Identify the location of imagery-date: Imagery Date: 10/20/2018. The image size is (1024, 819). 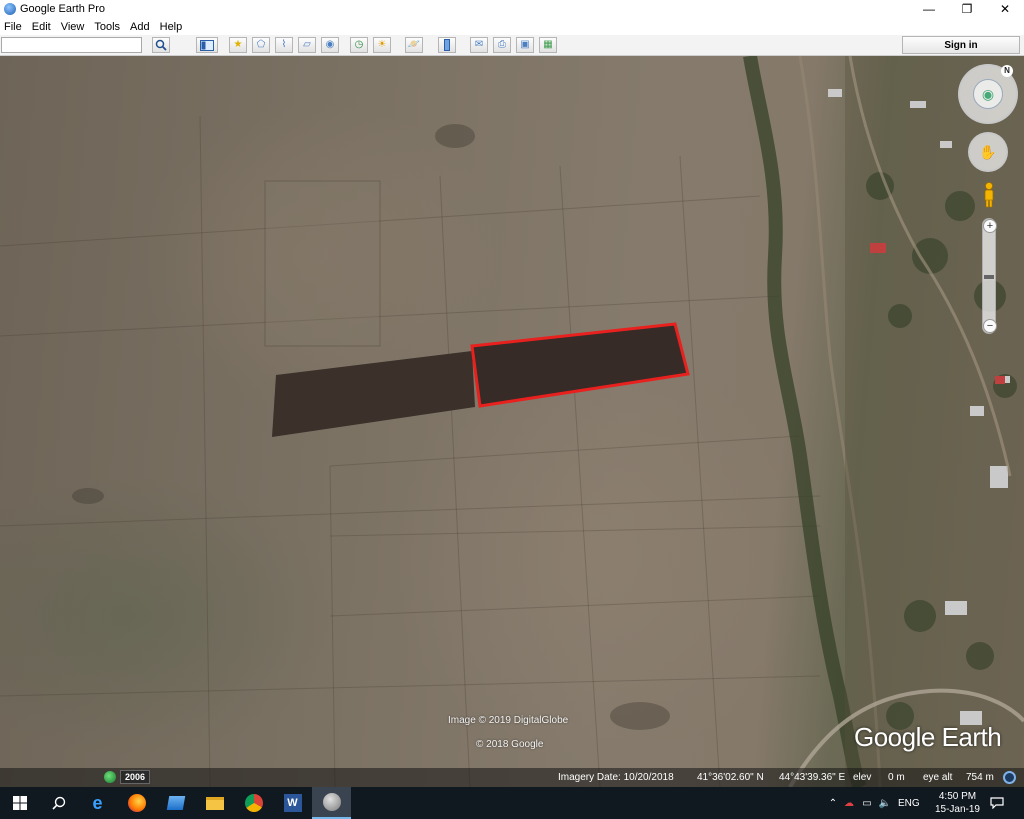
(616, 777).